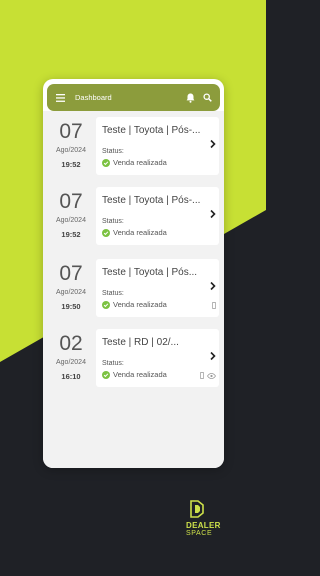 The height and width of the screenshot is (576, 320). Describe the element at coordinates (203, 525) in the screenshot. I see `brand-line1: DEALER` at that location.